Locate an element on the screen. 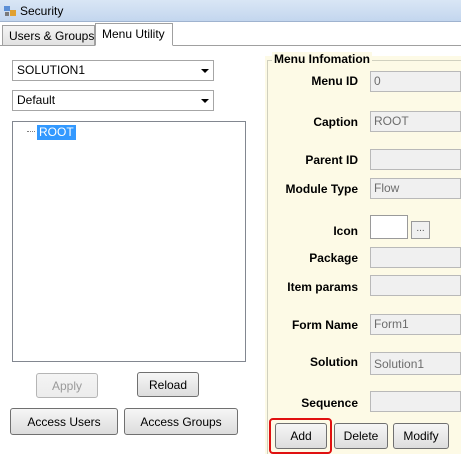 This screenshot has width=461, height=454. form-name-field: Form1 is located at coordinates (415, 324).